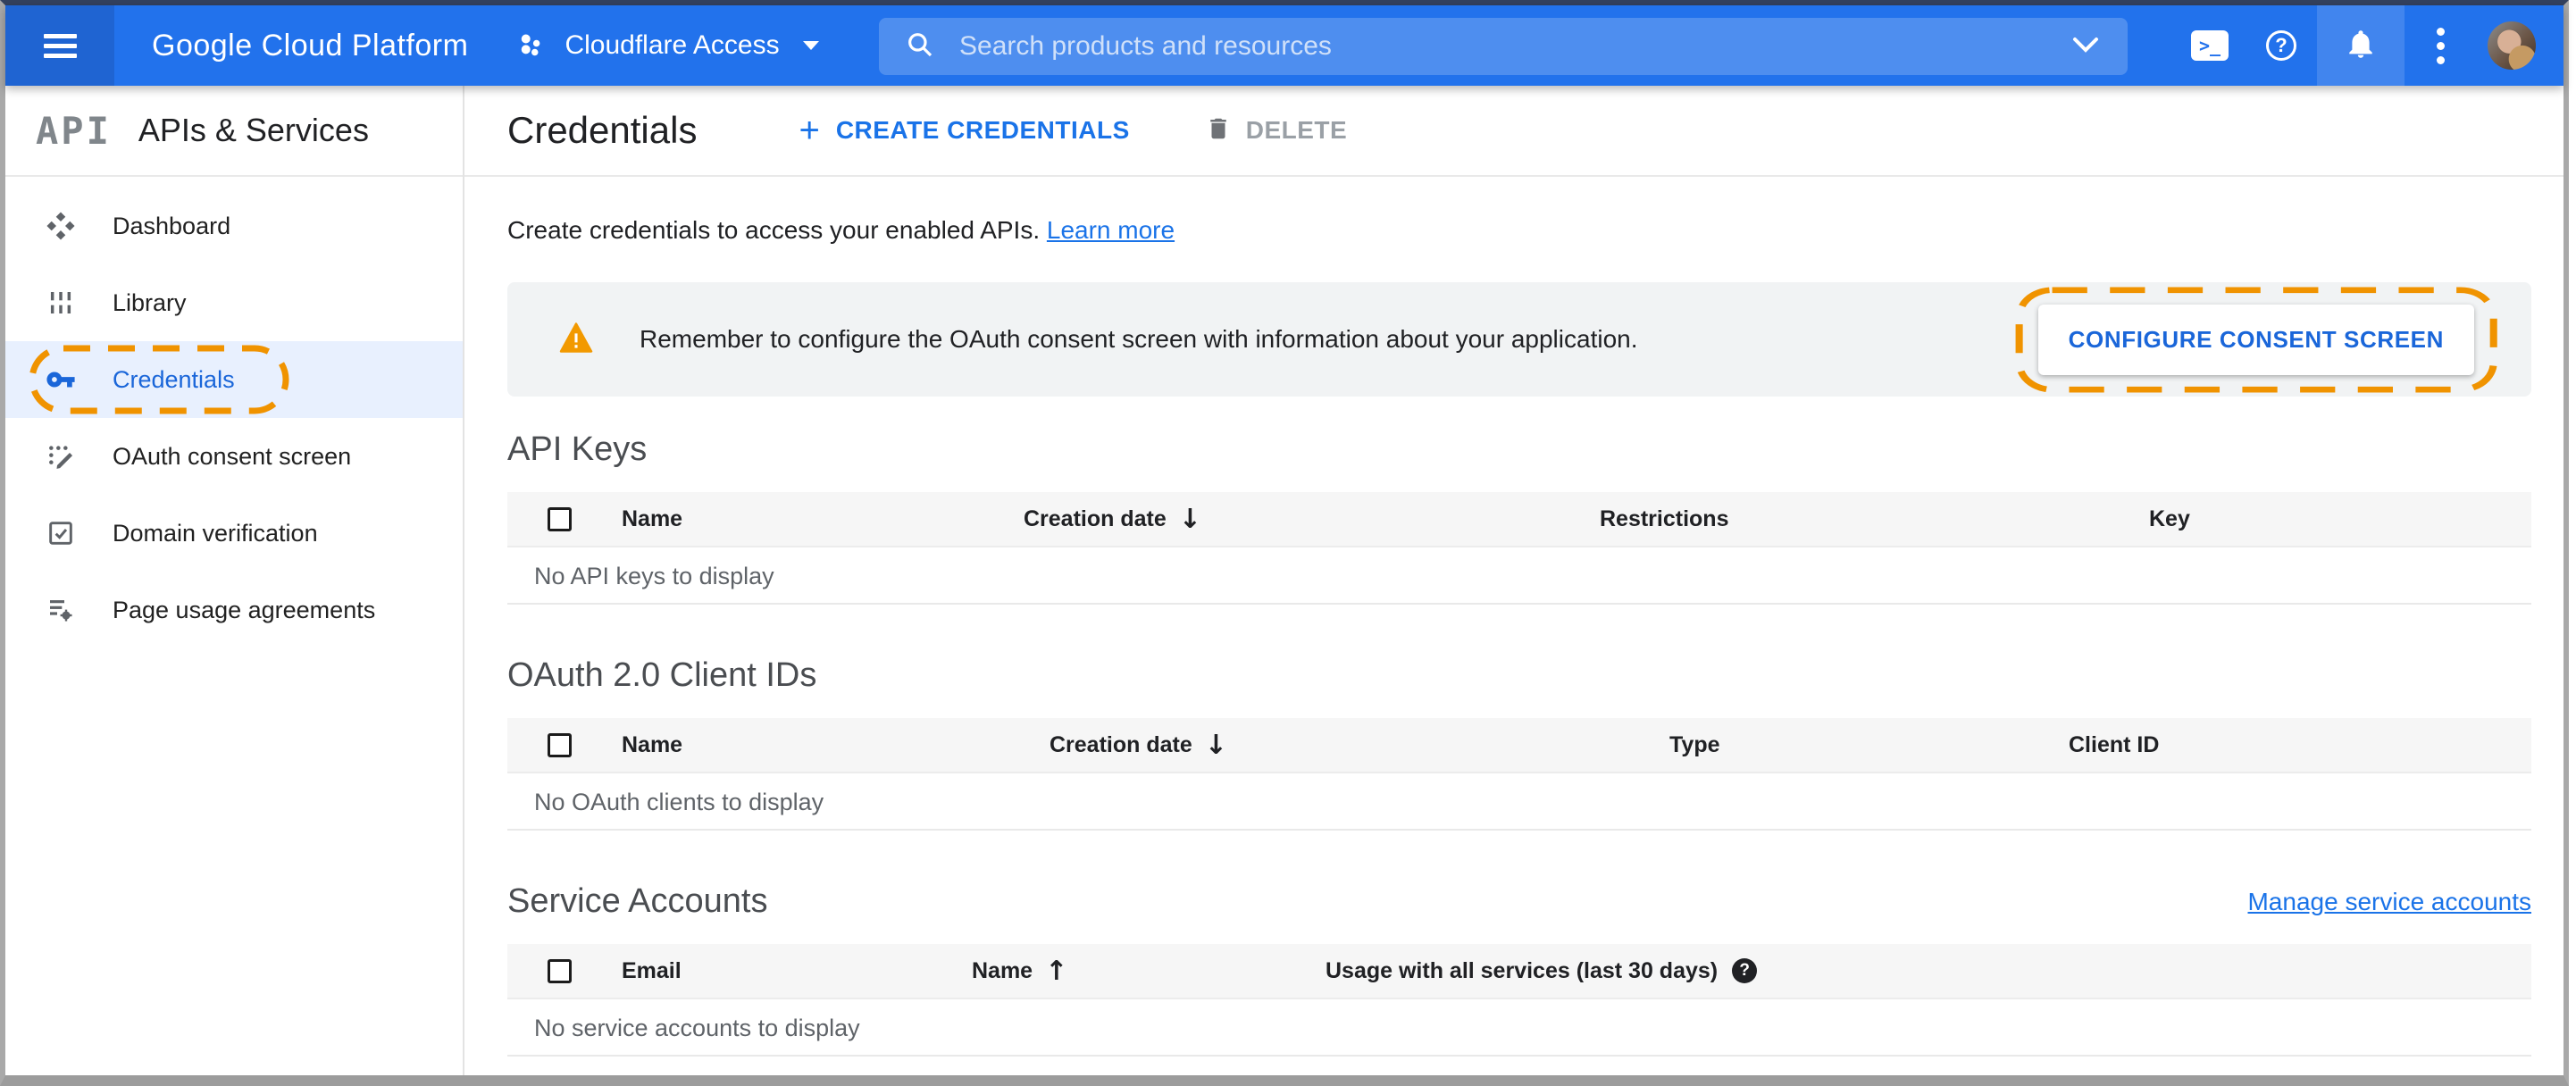  I want to click on search-expand-chevron-icon, so click(2086, 47).